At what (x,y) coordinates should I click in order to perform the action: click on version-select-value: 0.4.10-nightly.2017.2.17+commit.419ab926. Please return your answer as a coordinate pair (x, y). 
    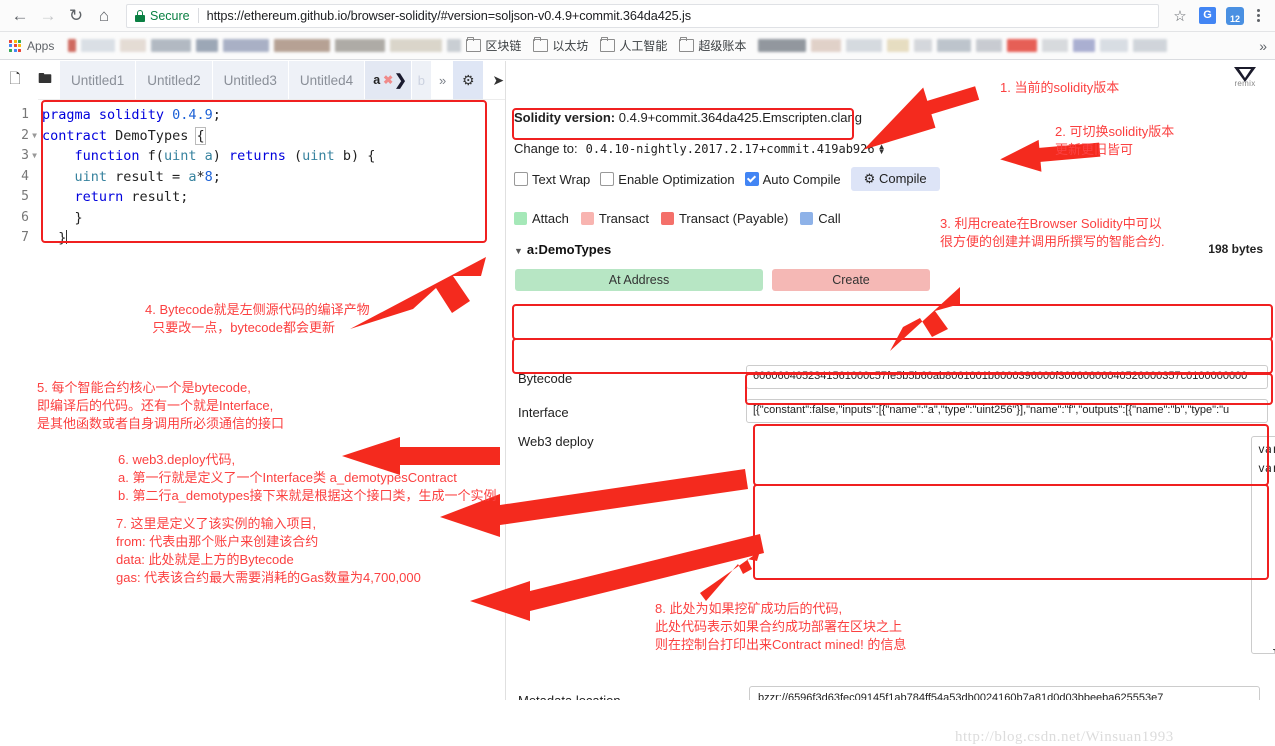
    Looking at the image, I should click on (730, 149).